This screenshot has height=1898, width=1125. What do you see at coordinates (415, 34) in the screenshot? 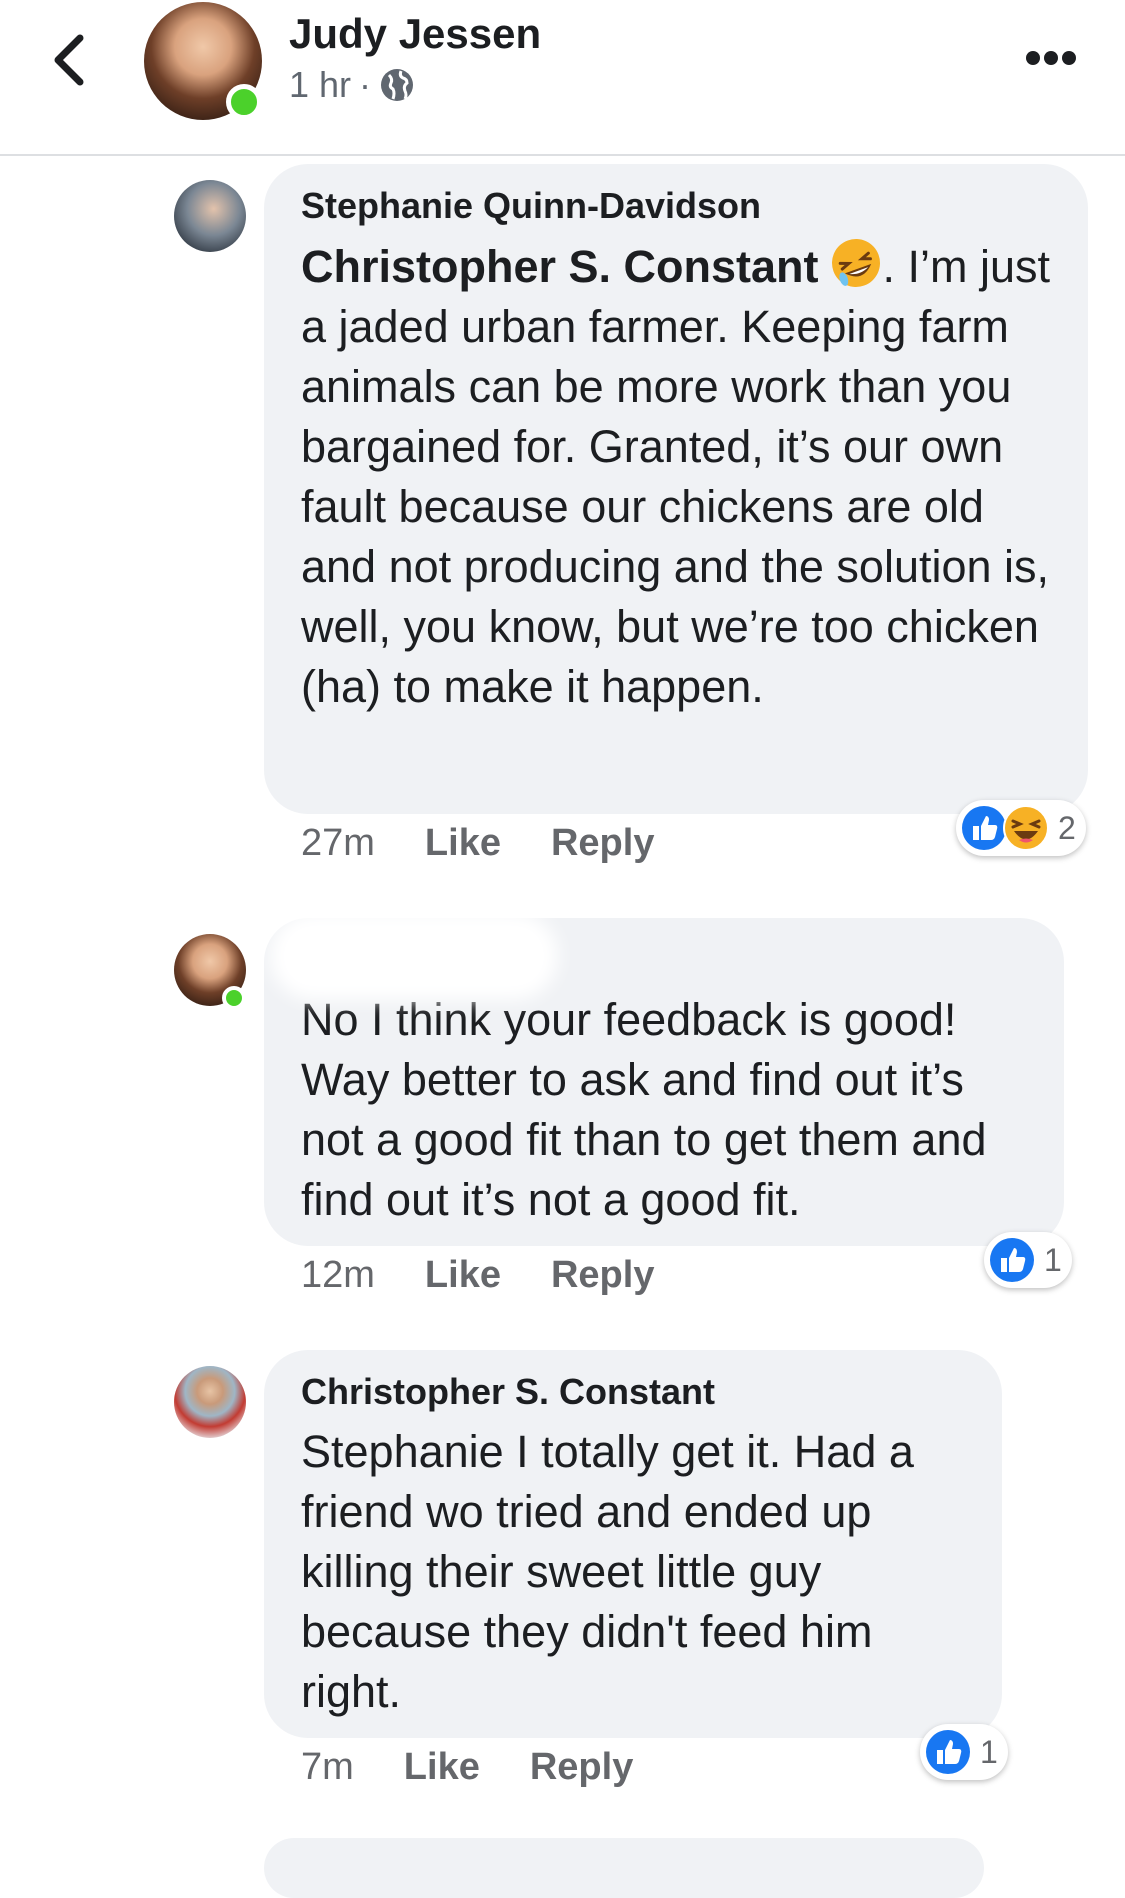
I see `author-name: Judy Jessen` at bounding box center [415, 34].